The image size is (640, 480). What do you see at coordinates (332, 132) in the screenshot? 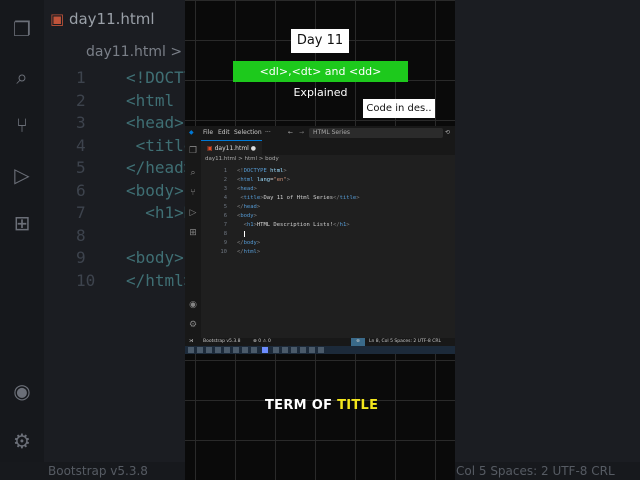
I see `search-box-text: HTML Series` at bounding box center [332, 132].